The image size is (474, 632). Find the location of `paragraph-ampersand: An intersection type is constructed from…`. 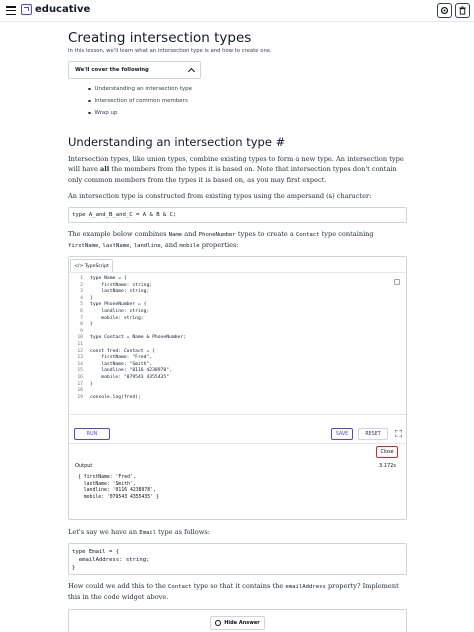

paragraph-ampersand: An intersection type is constructed from… is located at coordinates (238, 196).